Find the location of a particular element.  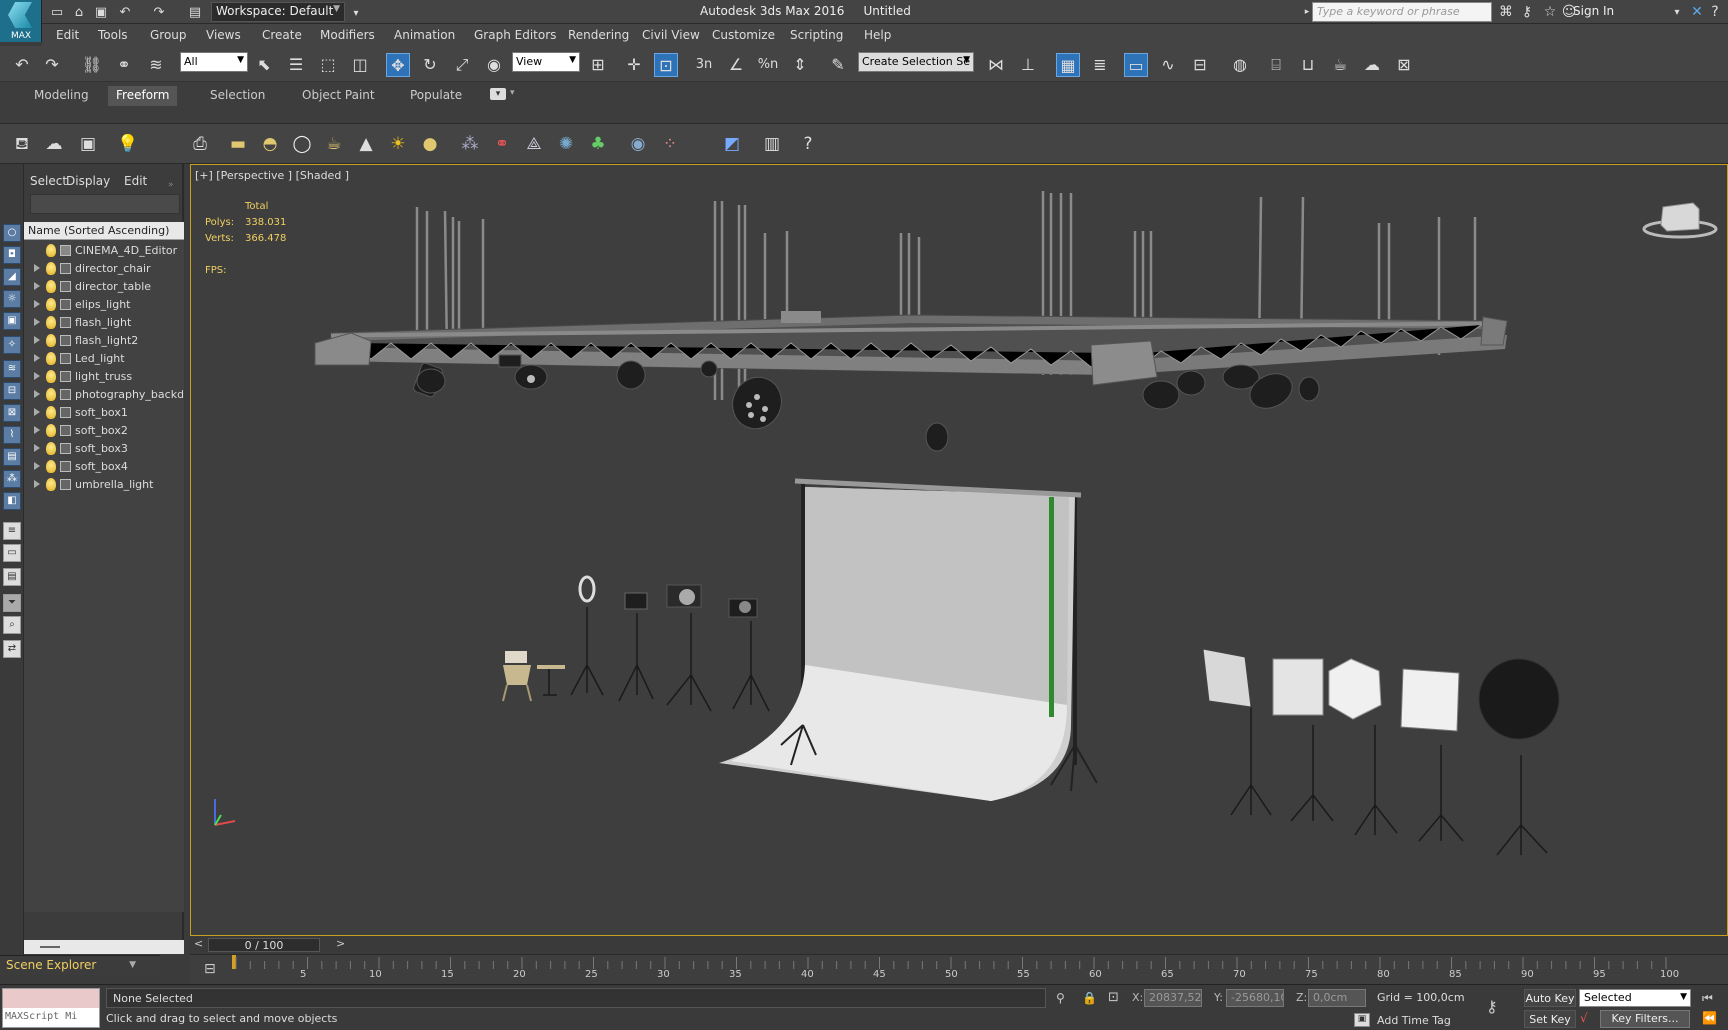

sky-light-icon: ● is located at coordinates (430, 144).